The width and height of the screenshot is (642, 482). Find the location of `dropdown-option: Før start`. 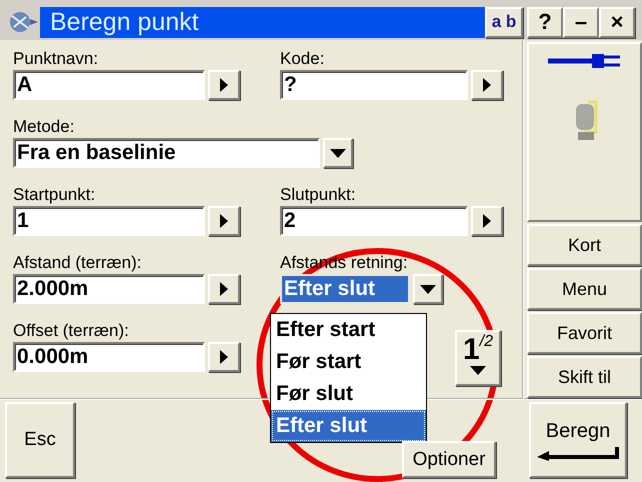

dropdown-option: Før start is located at coordinates (348, 362).